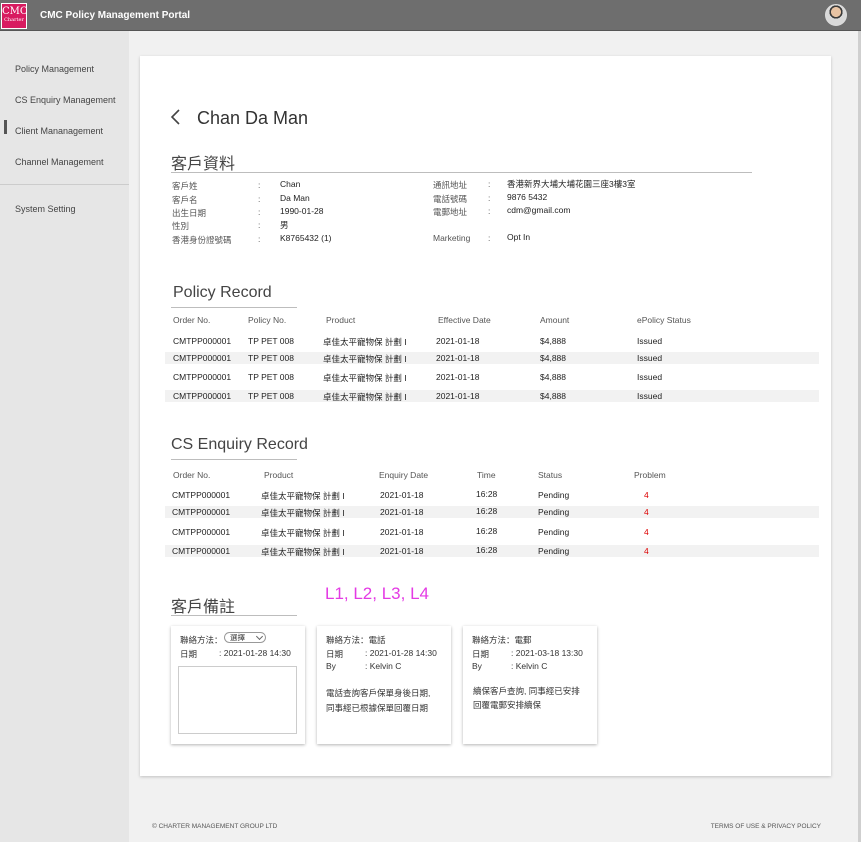  What do you see at coordinates (450, 199) in the screenshot?
I see `label-phone: 電話號碼` at bounding box center [450, 199].